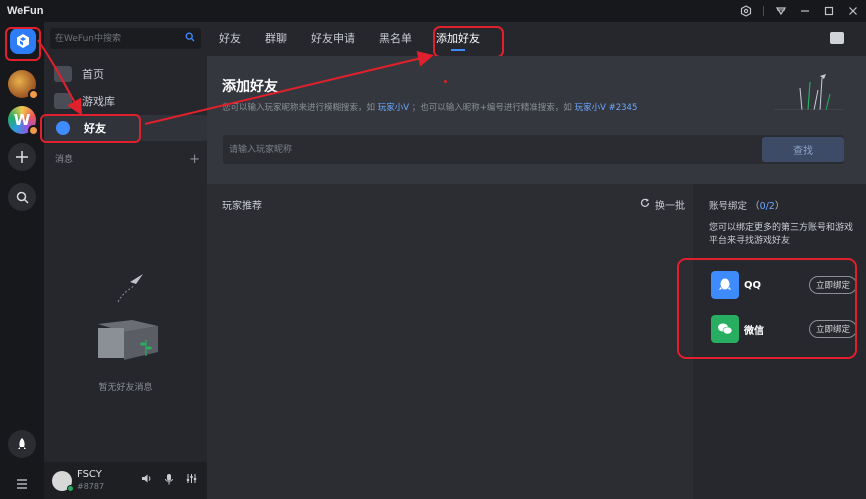  I want to click on window-controls, so click(799, 11).